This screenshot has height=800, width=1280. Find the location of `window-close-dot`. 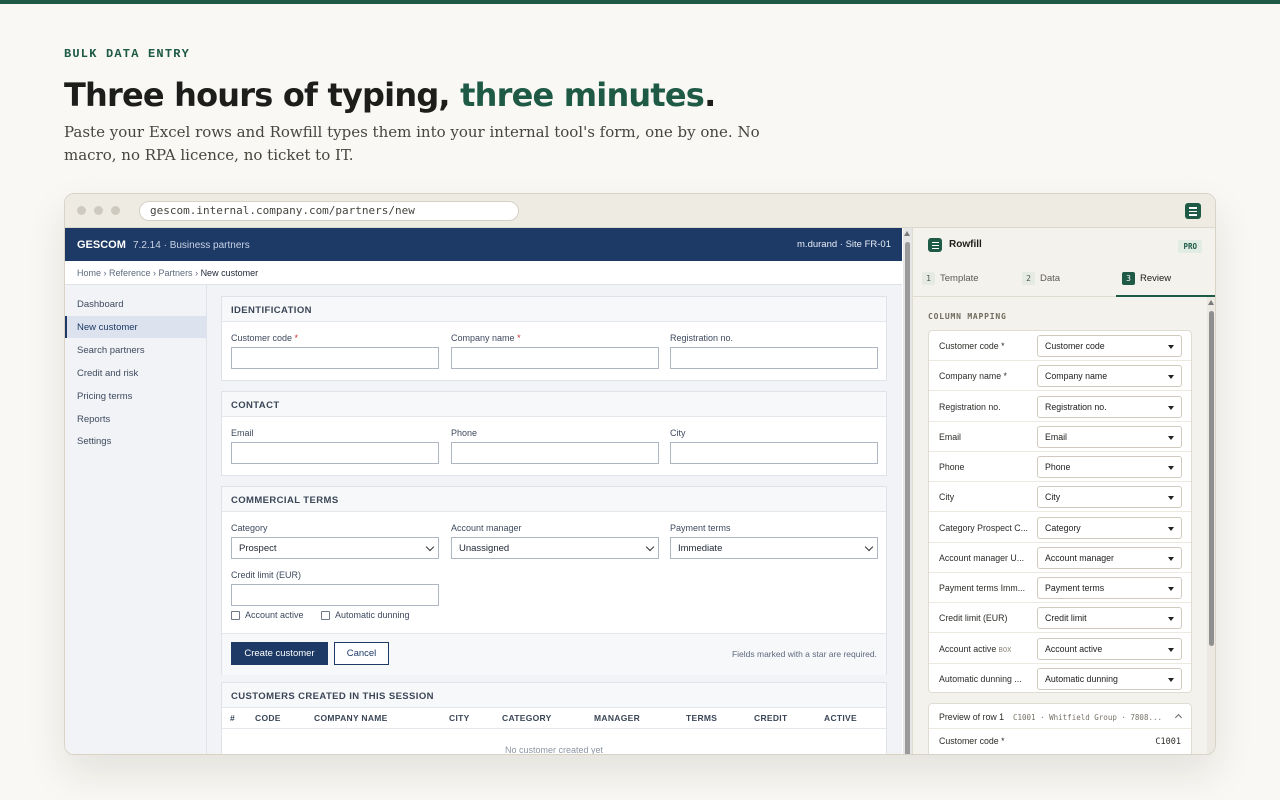

window-close-dot is located at coordinates (81, 210).